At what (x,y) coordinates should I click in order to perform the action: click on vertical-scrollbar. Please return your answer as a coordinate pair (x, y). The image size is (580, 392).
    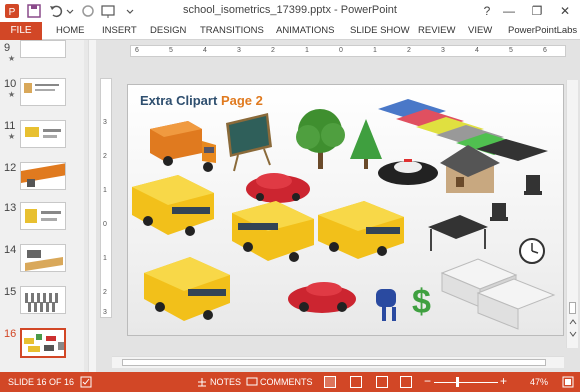
    Looking at the image, I should click on (572, 214).